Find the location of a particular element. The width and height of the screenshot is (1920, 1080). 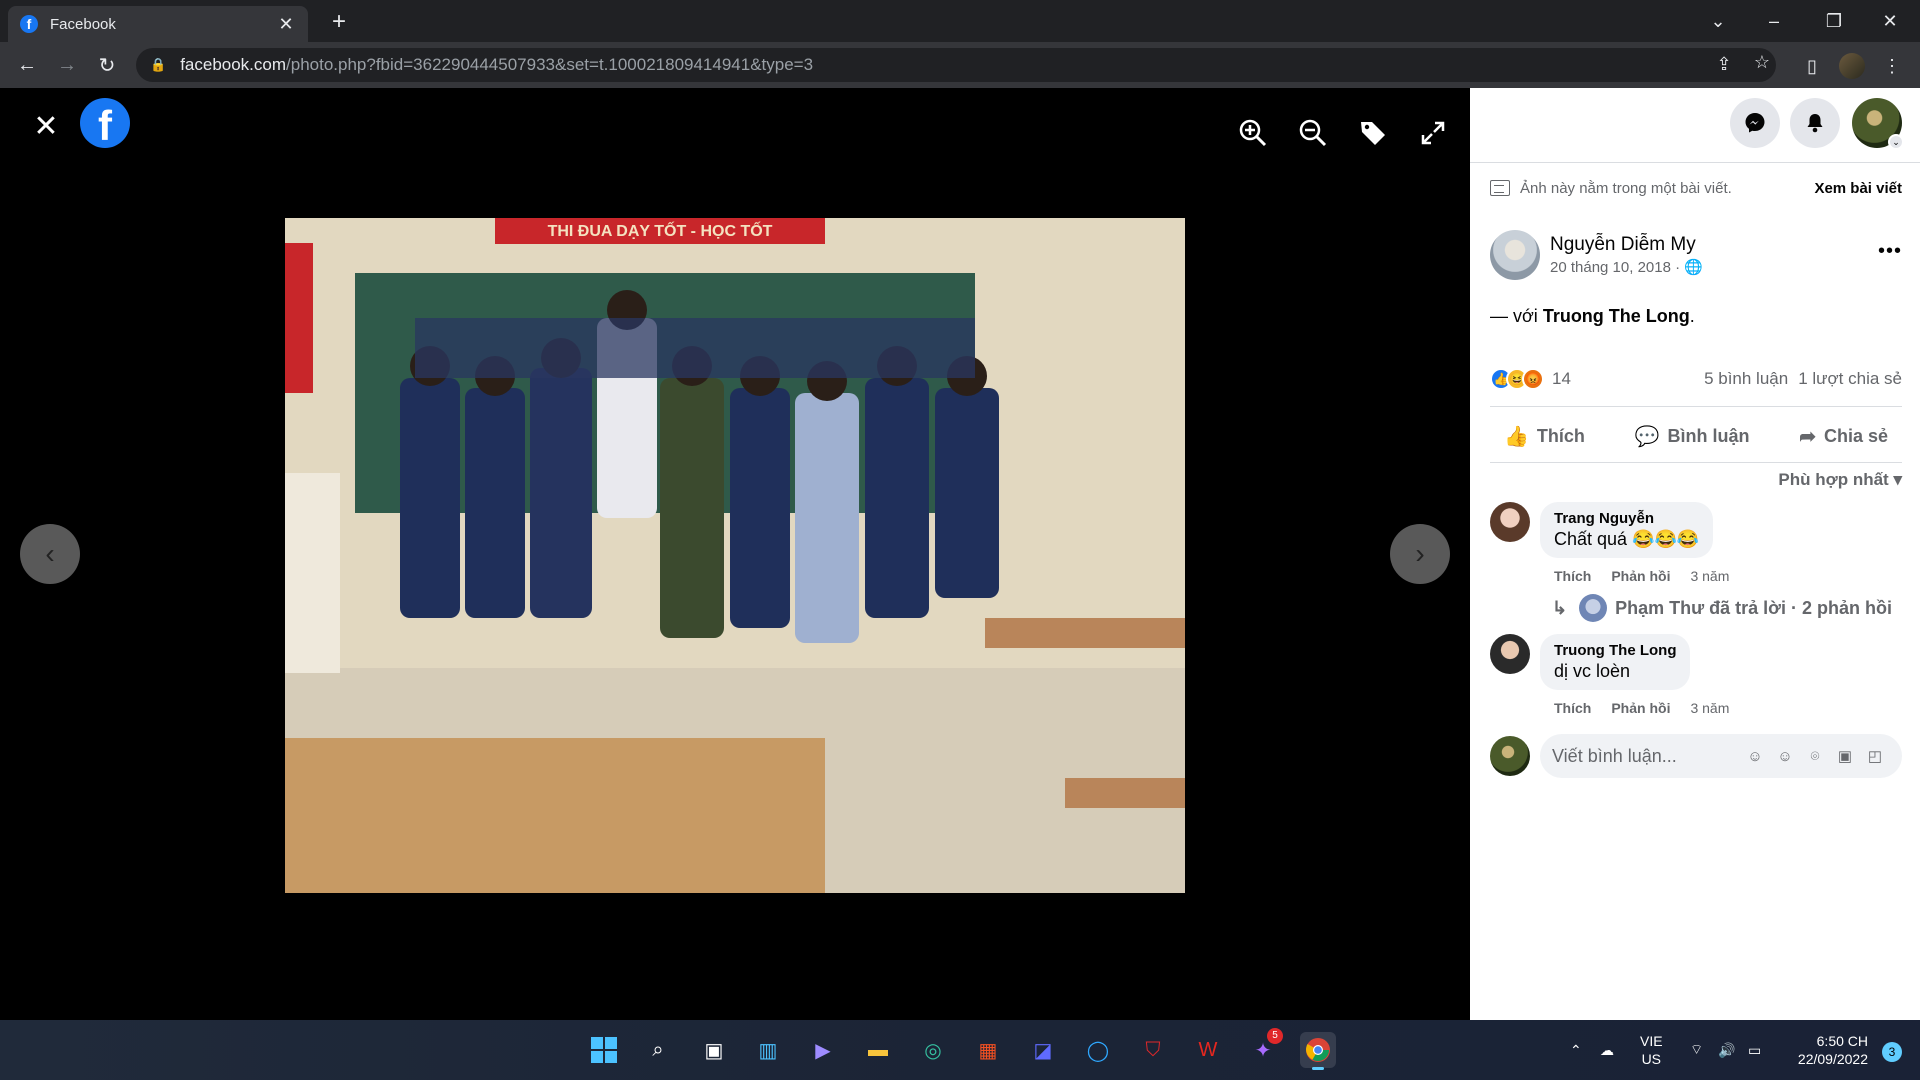

commenter-name: Truong The Long is located at coordinates (1615, 650).